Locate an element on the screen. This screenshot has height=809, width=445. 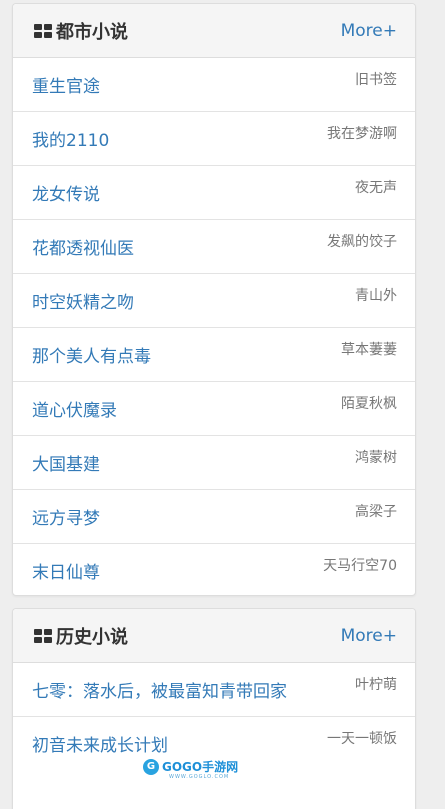
list-item: 大国基建 鸿蒙树 is located at coordinates (214, 463).